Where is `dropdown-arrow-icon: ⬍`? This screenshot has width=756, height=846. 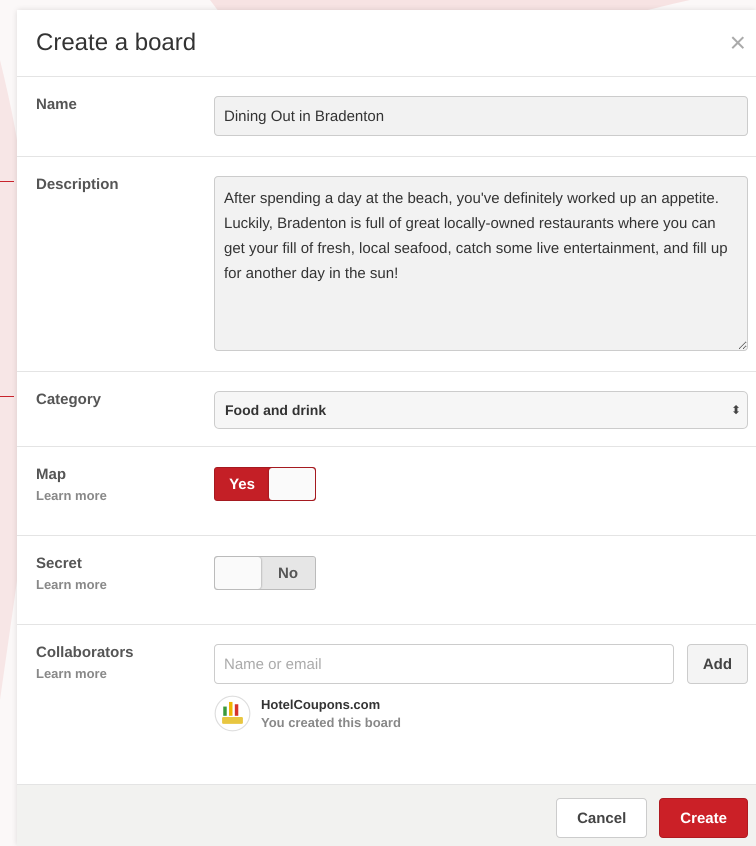 dropdown-arrow-icon: ⬍ is located at coordinates (736, 410).